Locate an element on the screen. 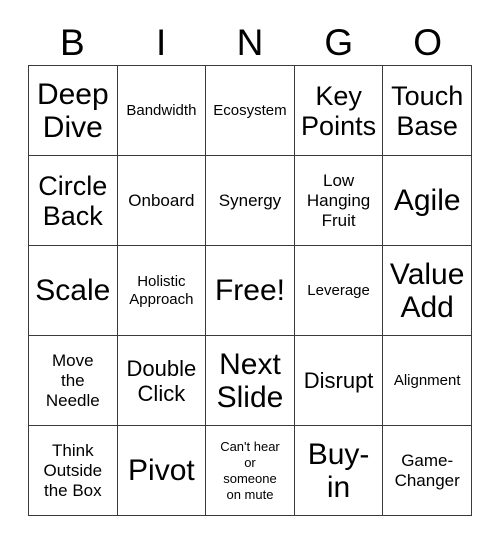 Image resolution: width=500 pixels, height=544 pixels. bingo-cell: Deep Dive is located at coordinates (73, 110).